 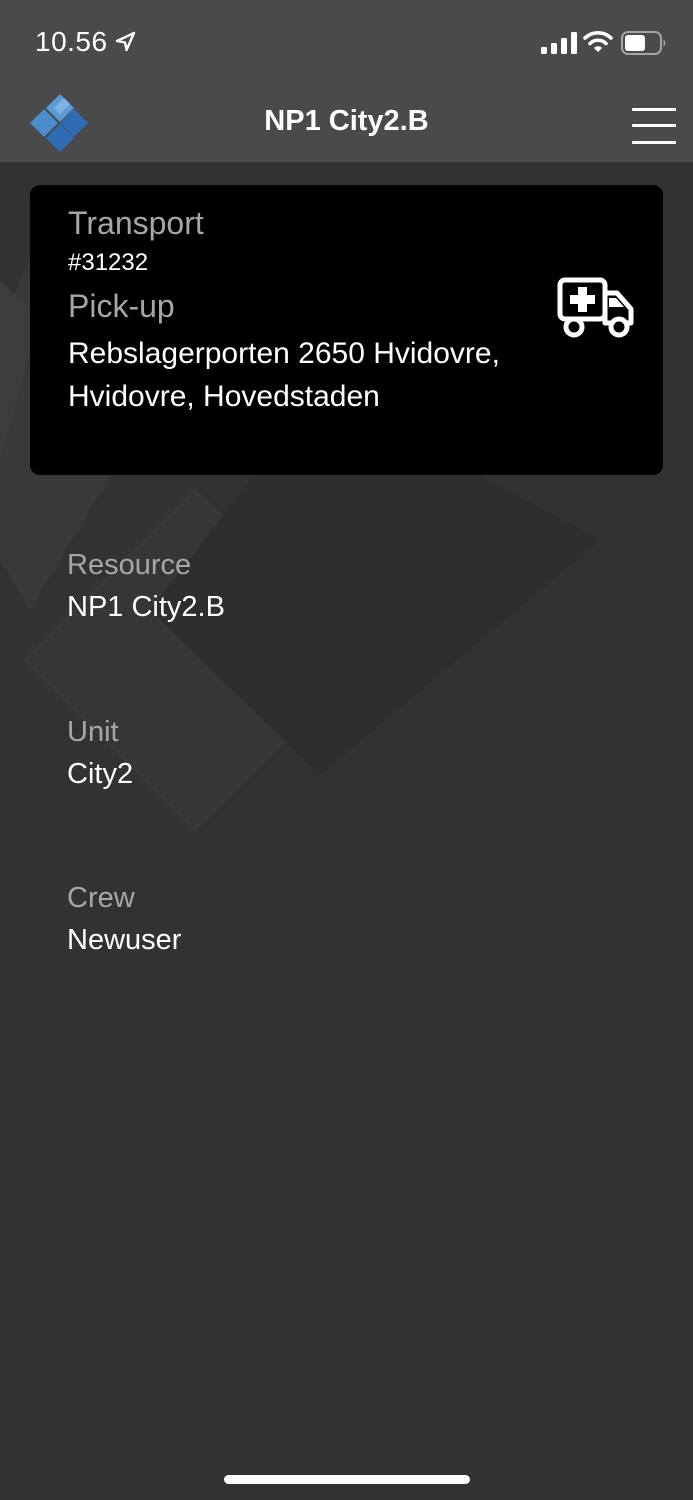 I want to click on unit-value: City2, so click(x=100, y=774).